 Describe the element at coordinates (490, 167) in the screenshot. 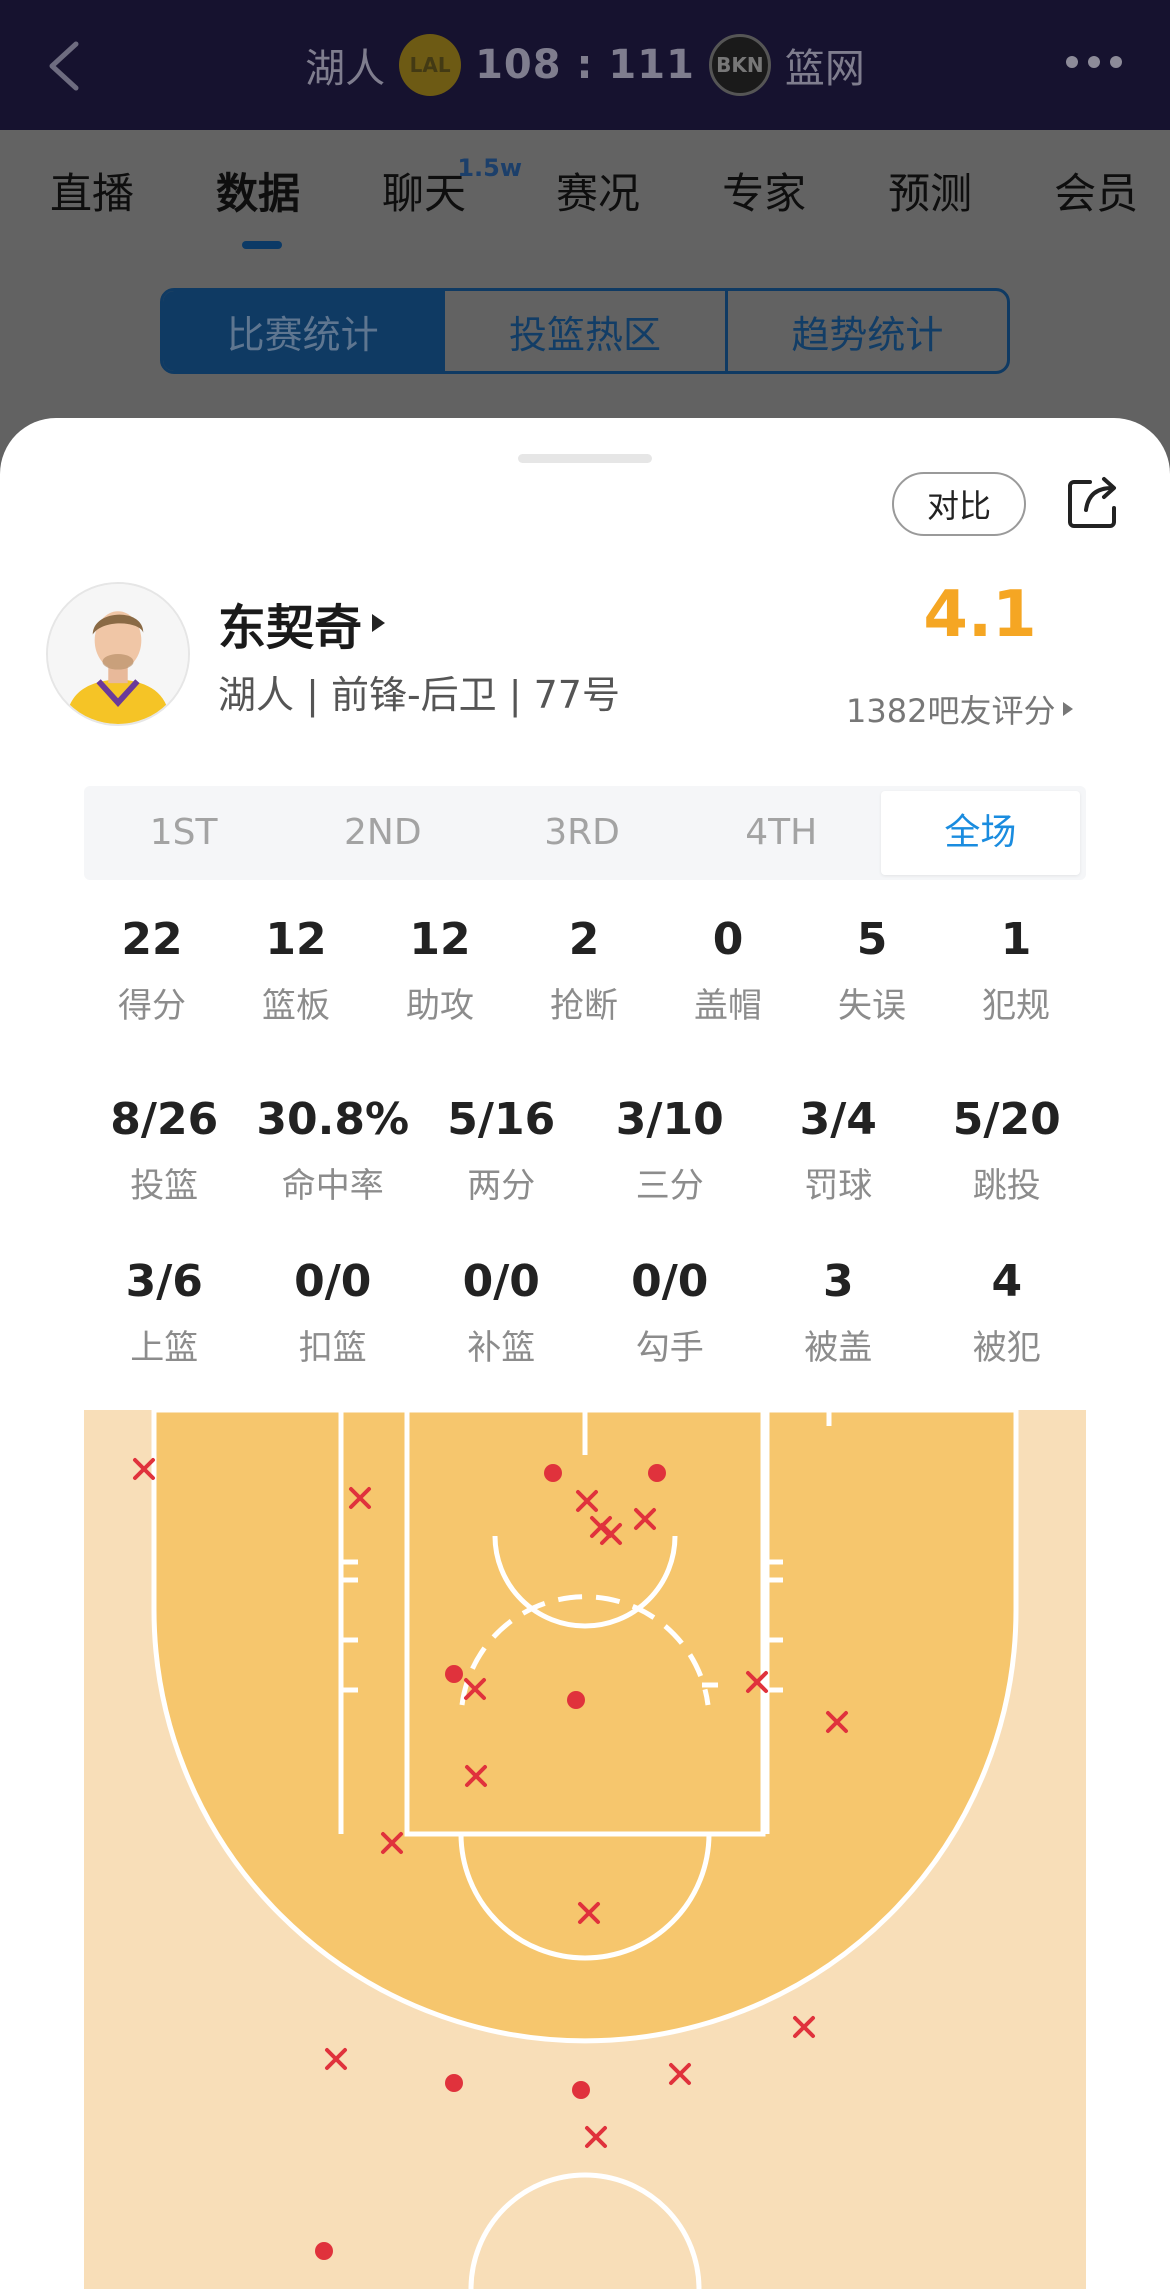

I see `chat-count-badge: 1.5w` at that location.